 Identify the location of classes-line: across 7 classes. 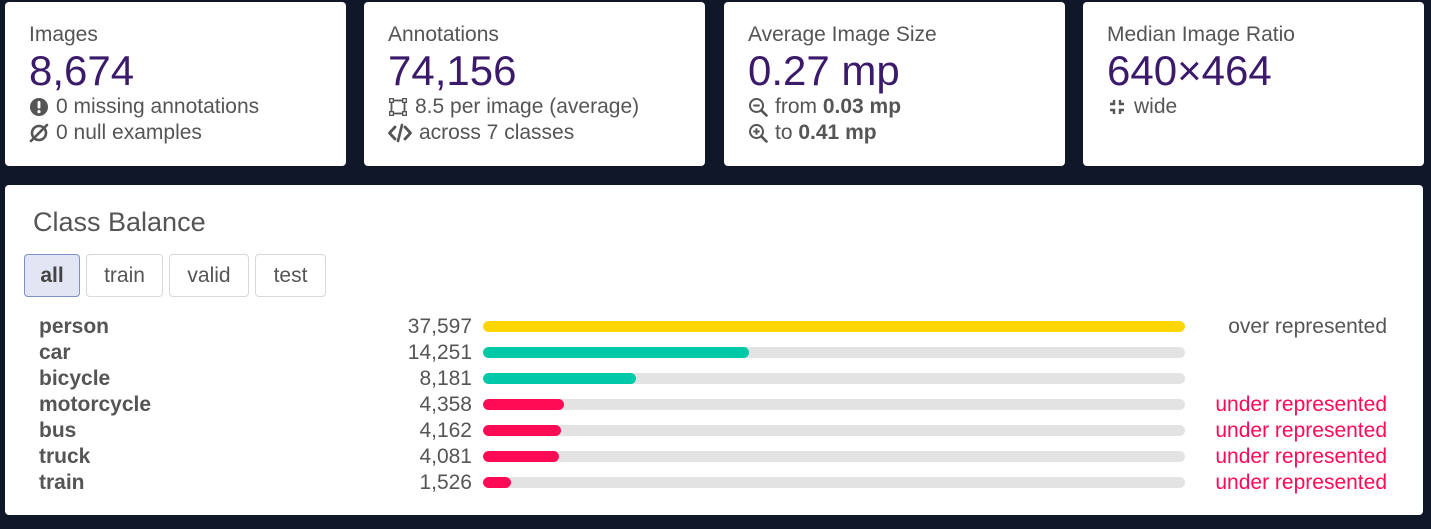
(534, 133).